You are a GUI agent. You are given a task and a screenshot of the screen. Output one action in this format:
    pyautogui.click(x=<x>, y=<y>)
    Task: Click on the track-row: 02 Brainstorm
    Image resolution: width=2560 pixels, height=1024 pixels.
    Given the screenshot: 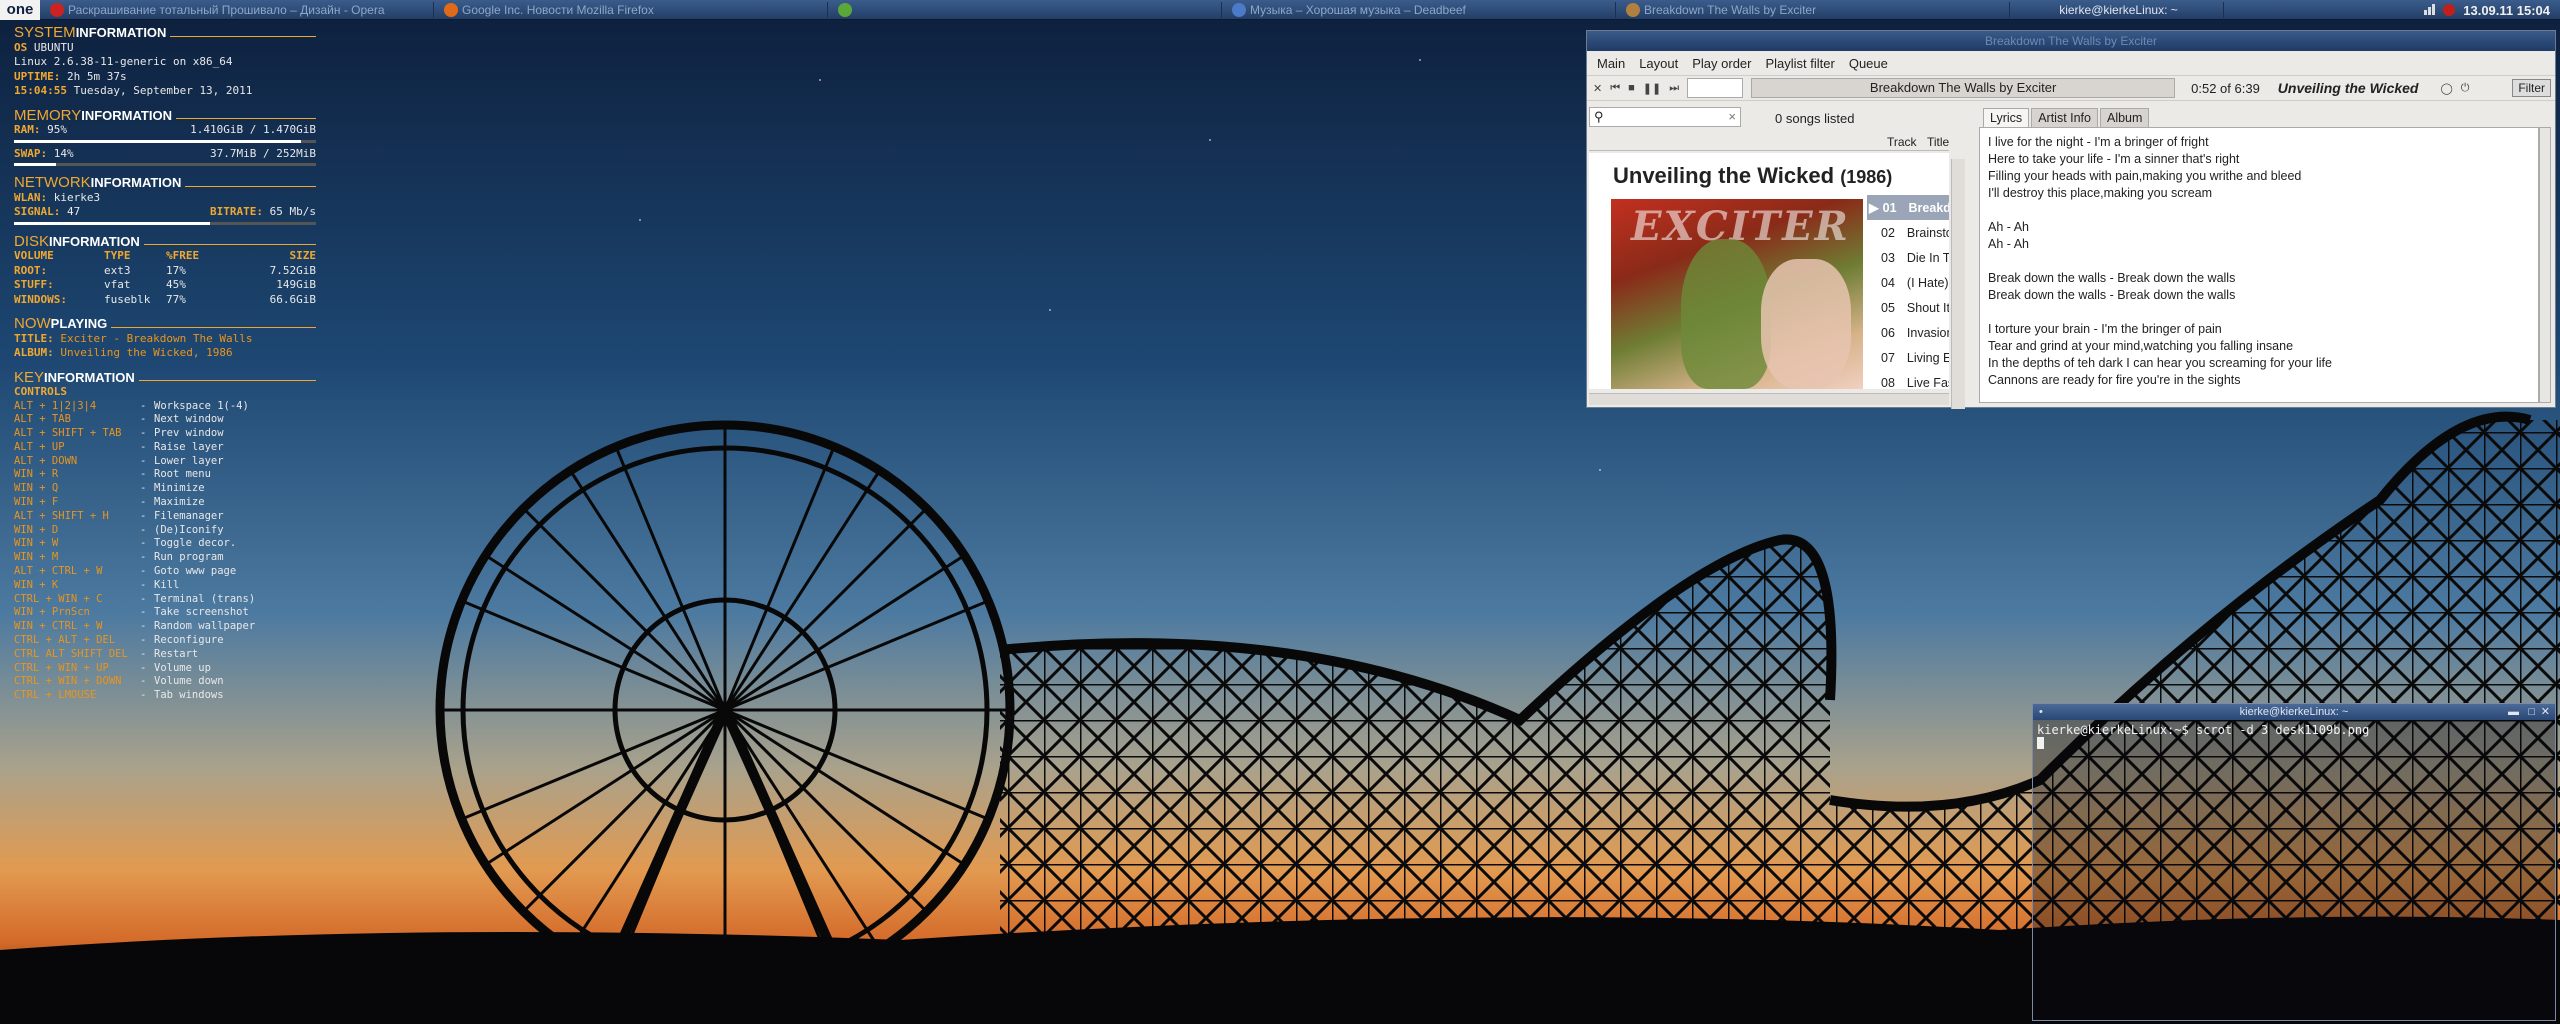 What is the action you would take?
    pyautogui.click(x=1908, y=232)
    